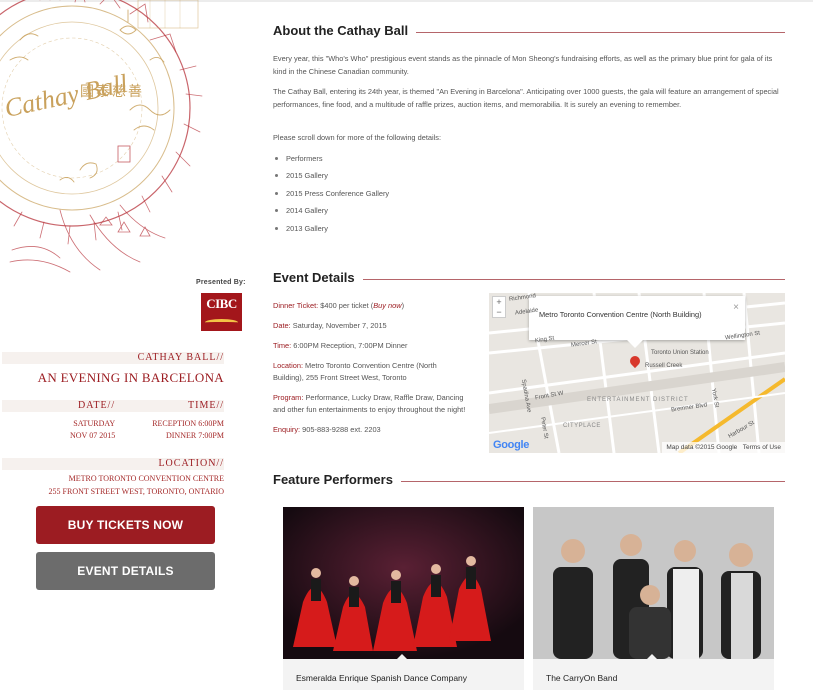  What do you see at coordinates (340, 429) in the screenshot?
I see `enquiry-value: 905-883-9288 ext. 2203` at bounding box center [340, 429].